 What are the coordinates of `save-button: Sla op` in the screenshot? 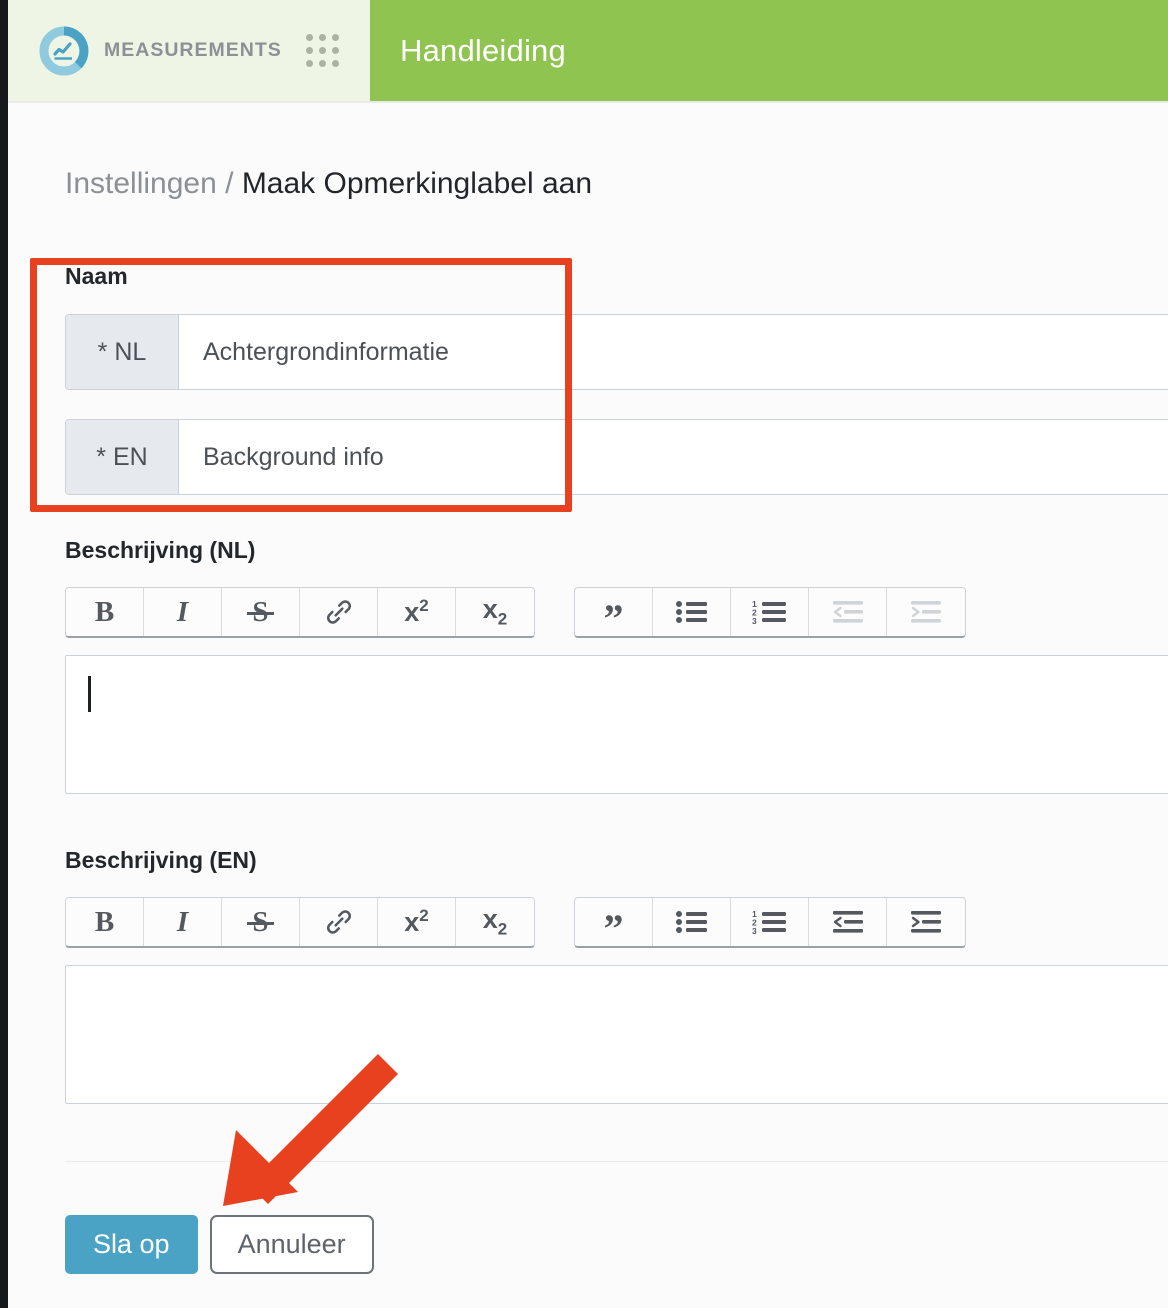 It's located at (131, 1245).